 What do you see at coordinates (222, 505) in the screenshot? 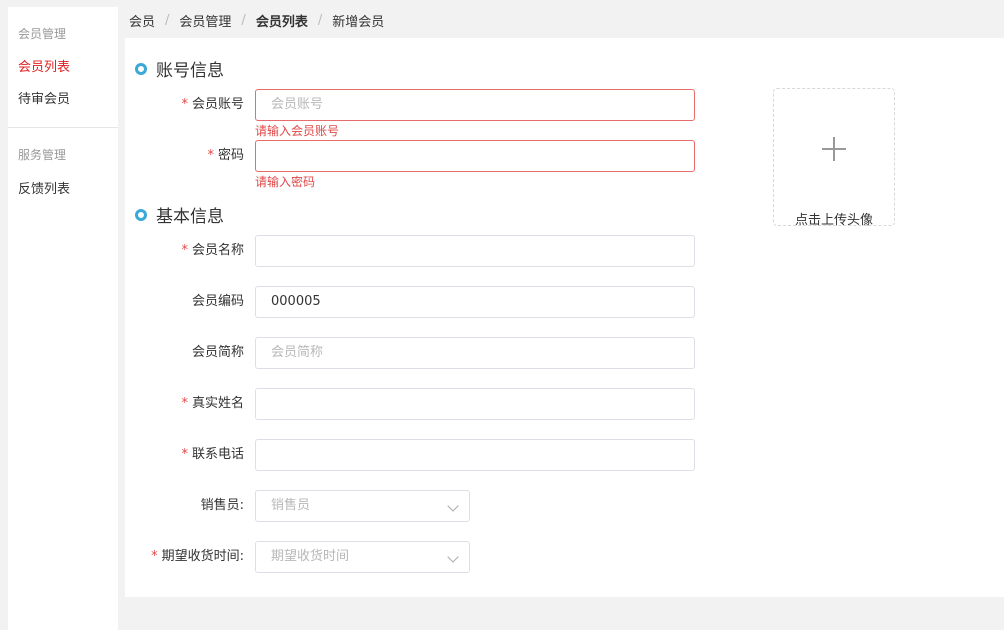
I see `salesperson-label: 销售员:` at bounding box center [222, 505].